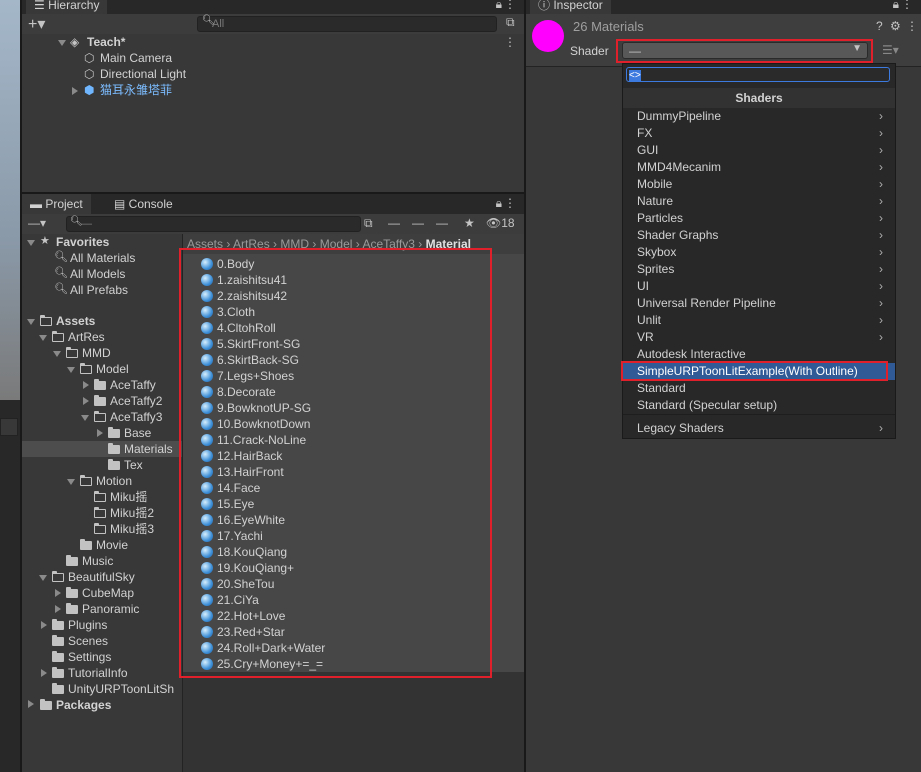 The image size is (921, 772). I want to click on tree-assets: Assets, so click(75, 321).